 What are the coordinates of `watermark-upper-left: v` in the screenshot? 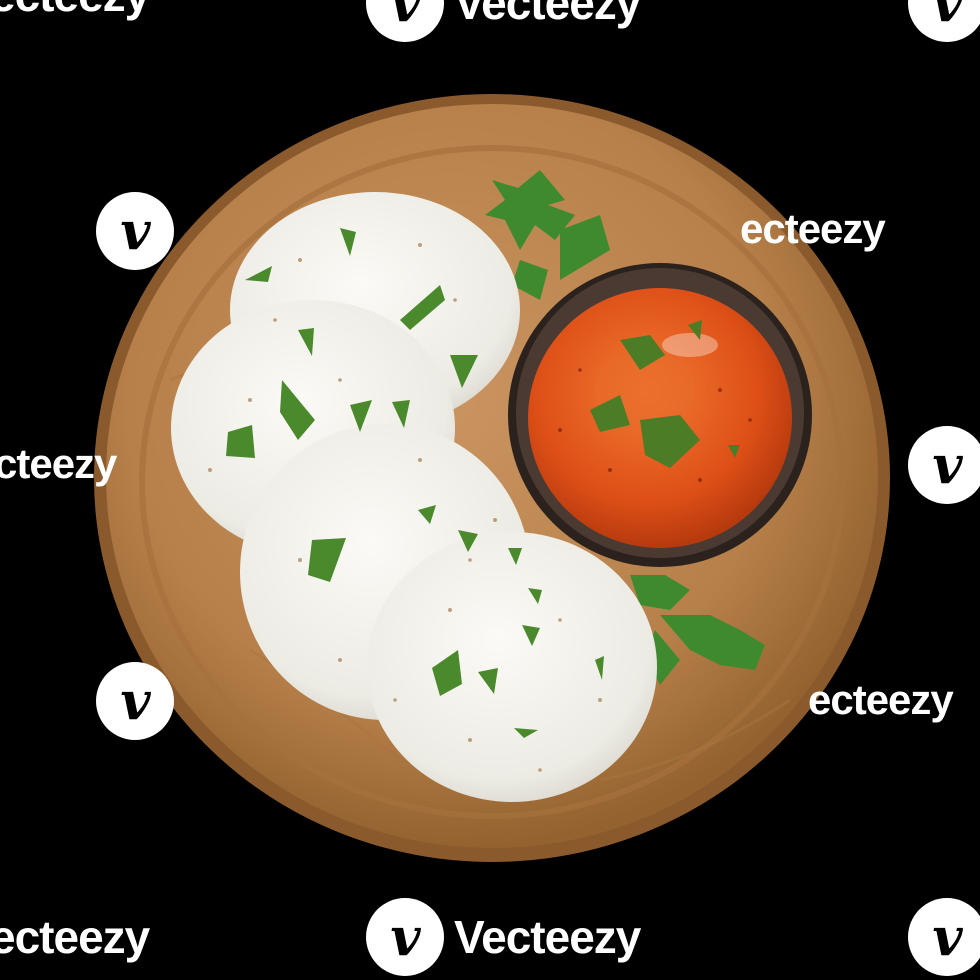 It's located at (135, 231).